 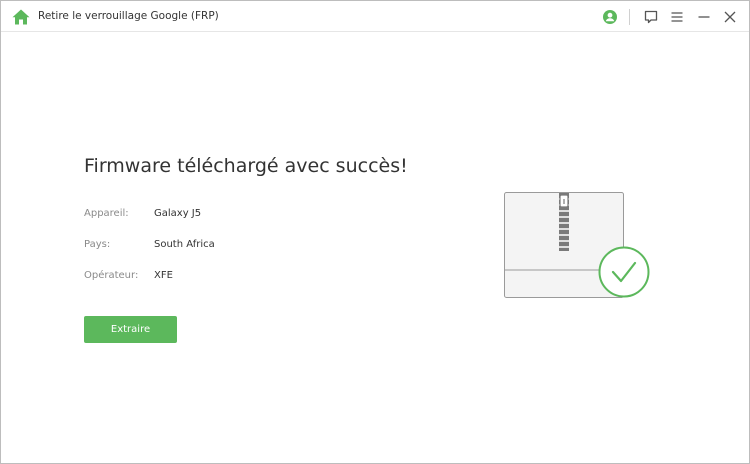 What do you see at coordinates (610, 17) in the screenshot?
I see `account-icon` at bounding box center [610, 17].